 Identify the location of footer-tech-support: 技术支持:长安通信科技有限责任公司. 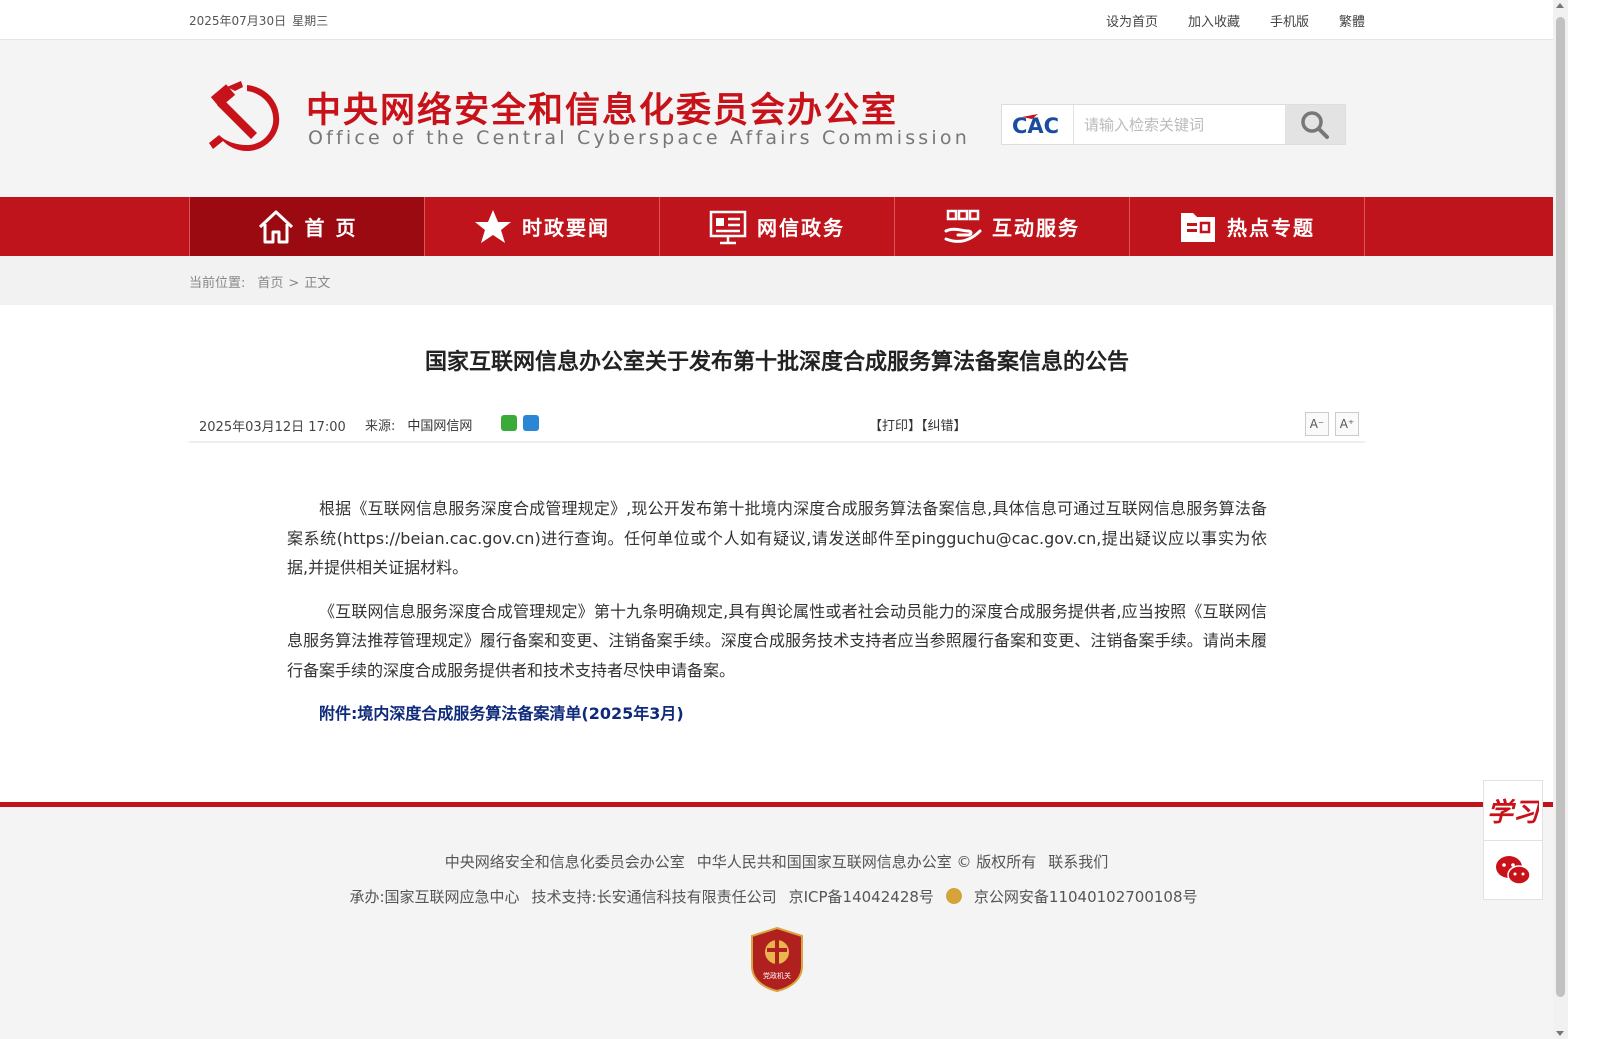
(654, 897).